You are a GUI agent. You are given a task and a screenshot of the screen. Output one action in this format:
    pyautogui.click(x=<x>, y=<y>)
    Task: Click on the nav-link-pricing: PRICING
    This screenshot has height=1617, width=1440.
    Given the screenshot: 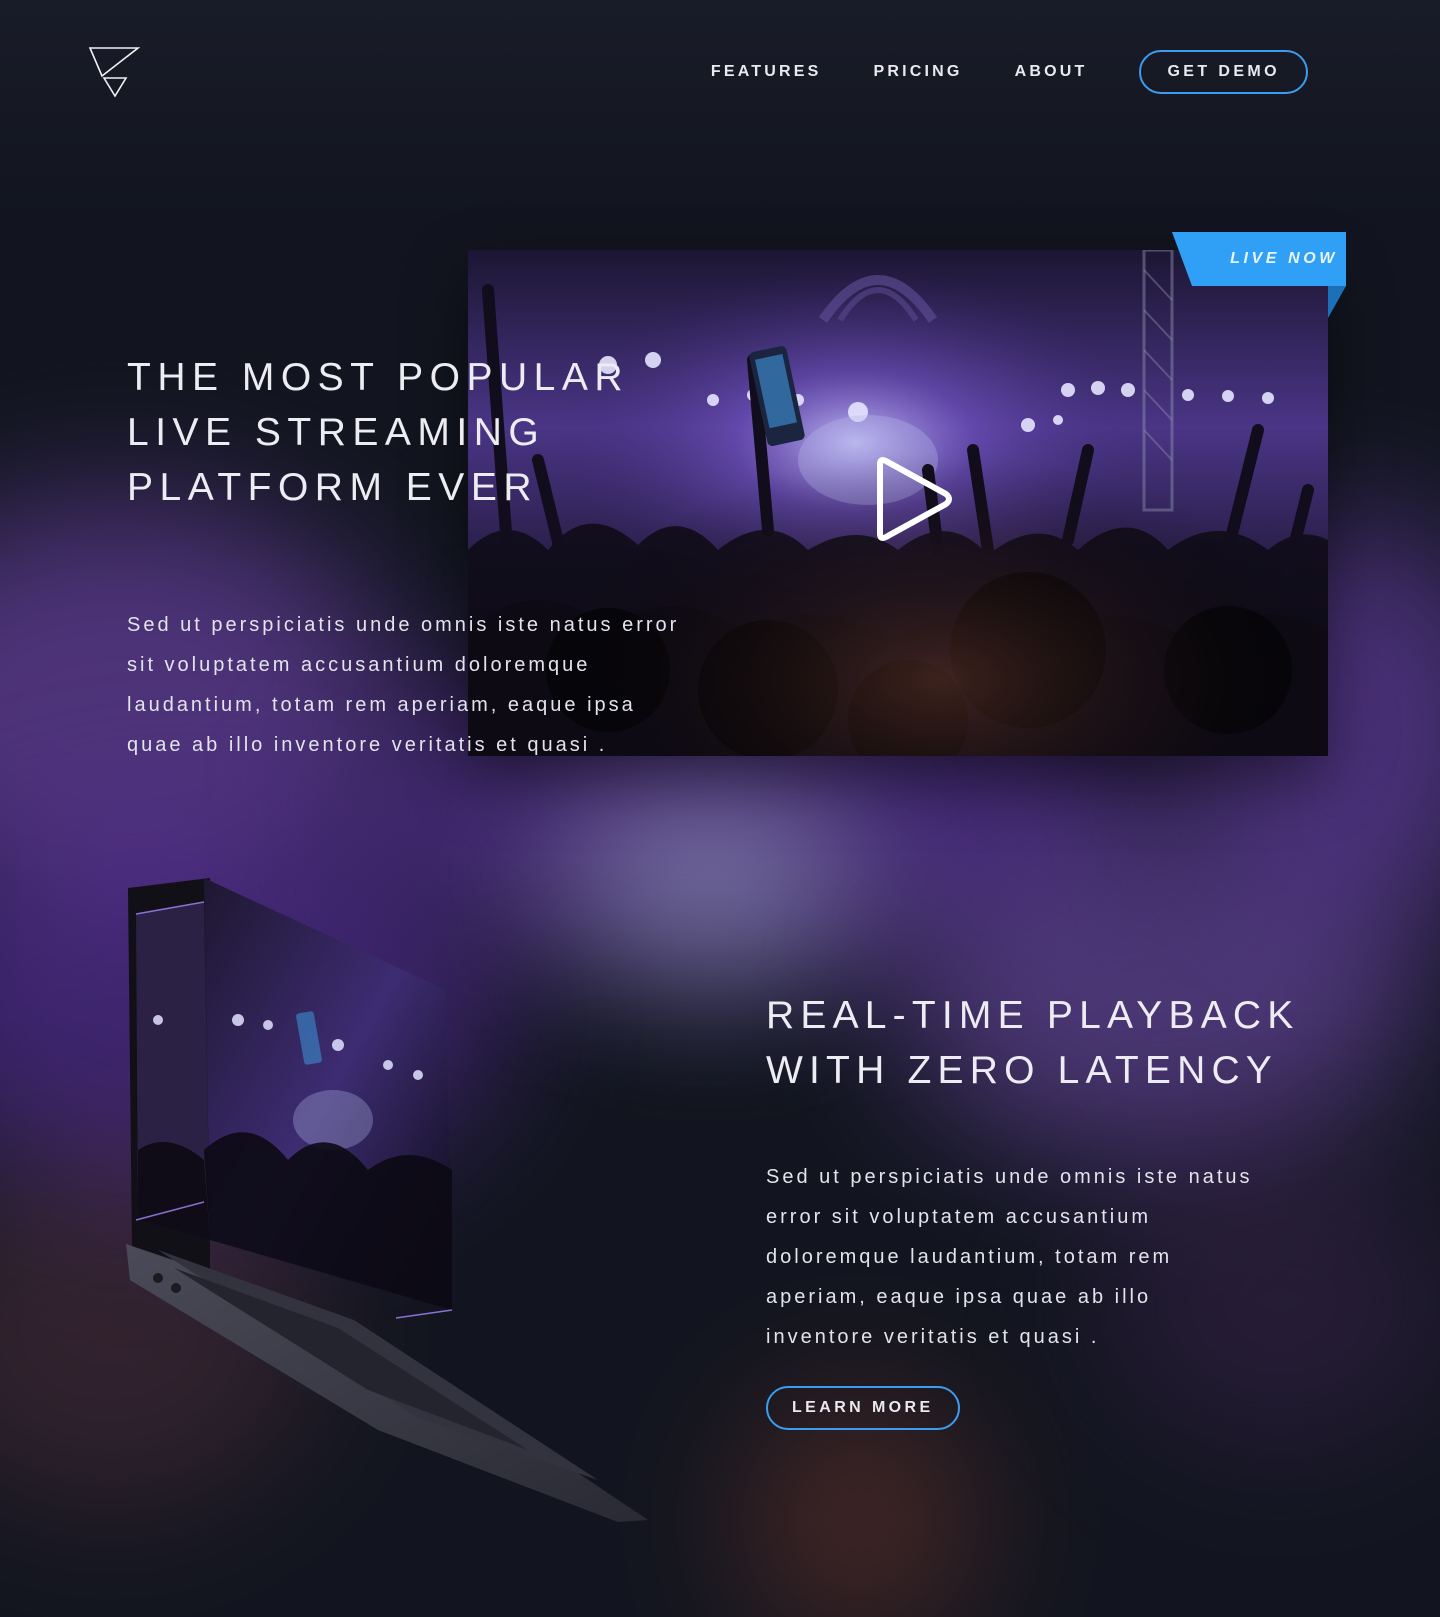 What is the action you would take?
    pyautogui.click(x=917, y=72)
    